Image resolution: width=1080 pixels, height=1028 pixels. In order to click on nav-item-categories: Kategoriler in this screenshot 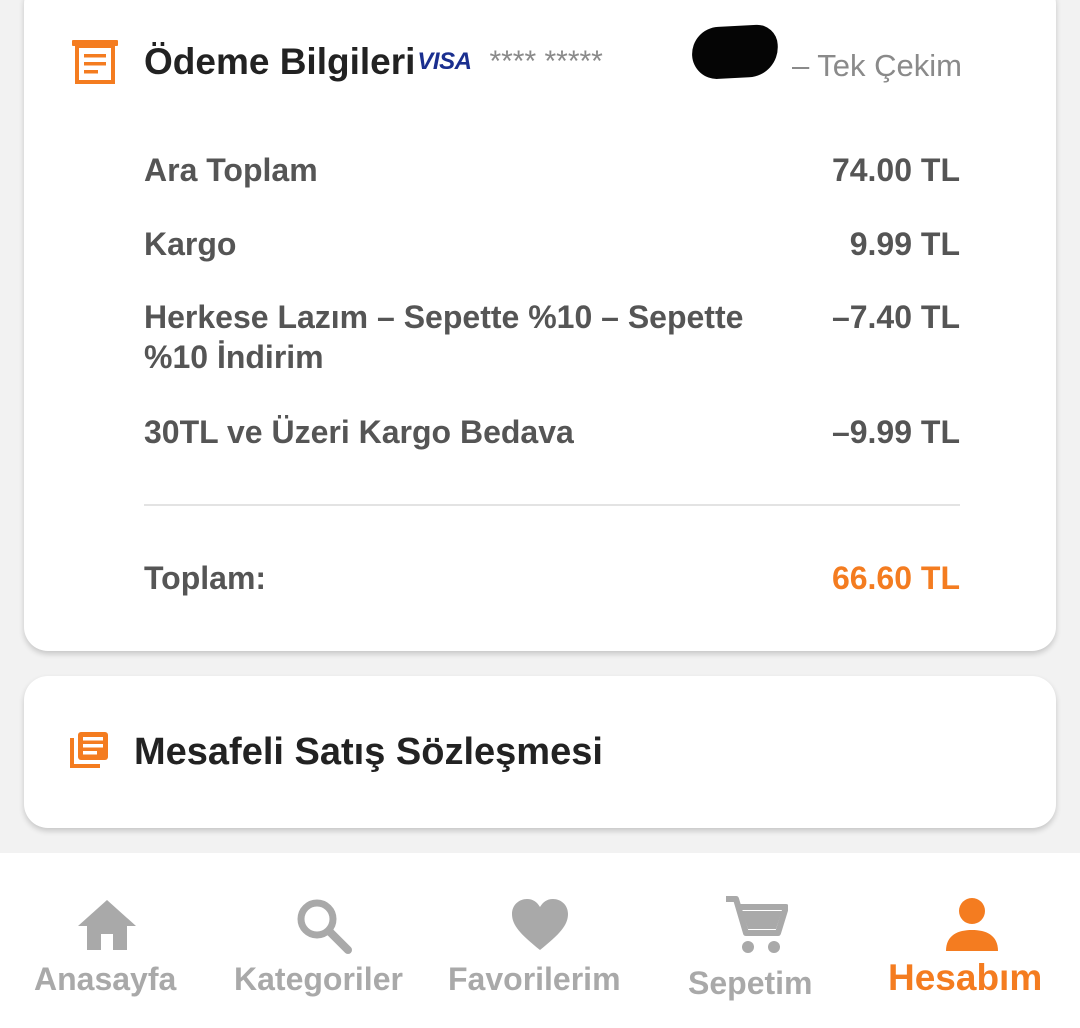, I will do `click(325, 940)`.